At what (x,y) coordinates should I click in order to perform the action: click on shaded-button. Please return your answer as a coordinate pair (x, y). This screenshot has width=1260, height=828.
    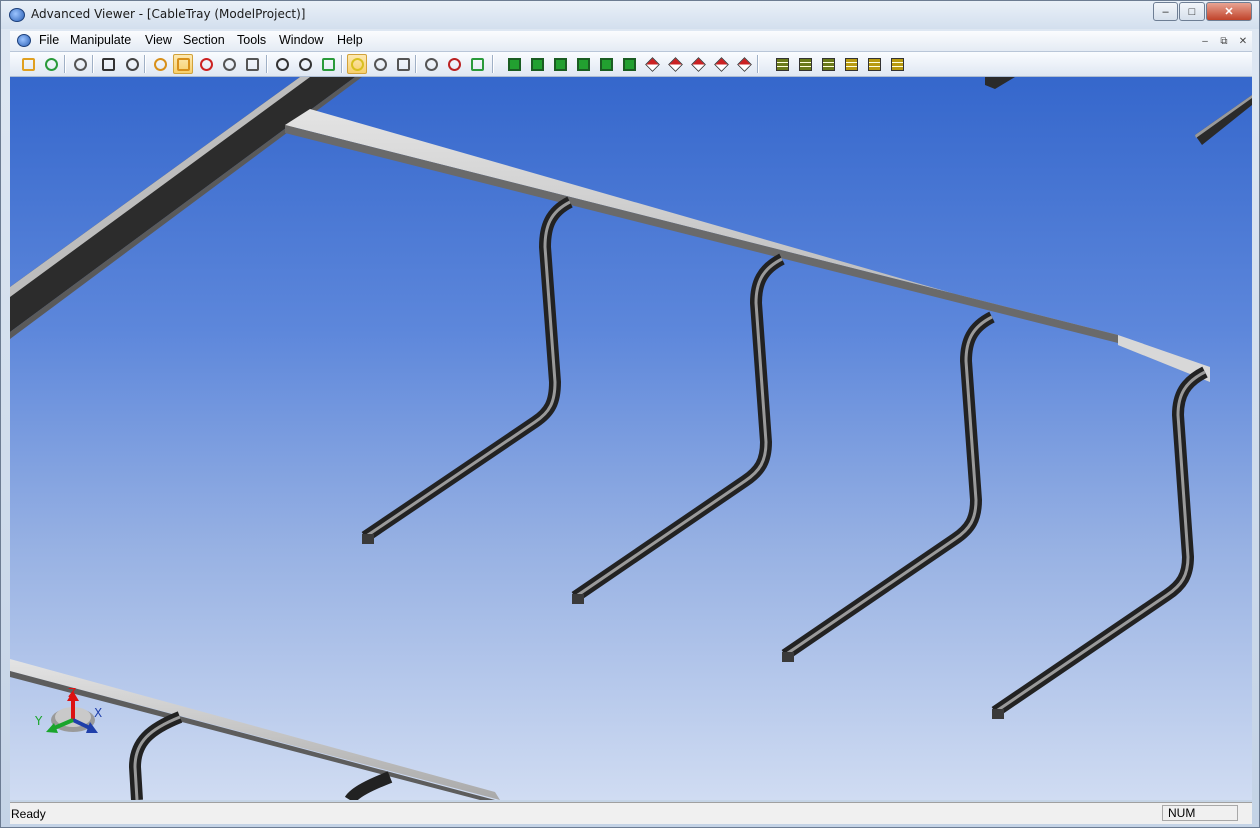
    Looking at the image, I should click on (357, 64).